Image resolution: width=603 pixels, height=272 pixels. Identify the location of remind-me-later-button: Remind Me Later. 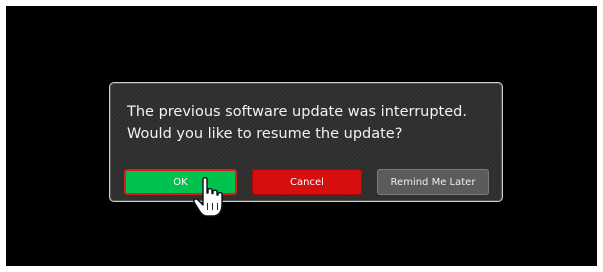
(433, 182).